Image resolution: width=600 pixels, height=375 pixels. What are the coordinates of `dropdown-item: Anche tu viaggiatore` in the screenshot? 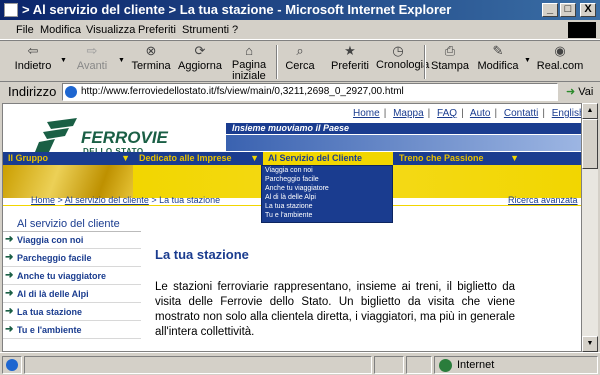 It's located at (327, 188).